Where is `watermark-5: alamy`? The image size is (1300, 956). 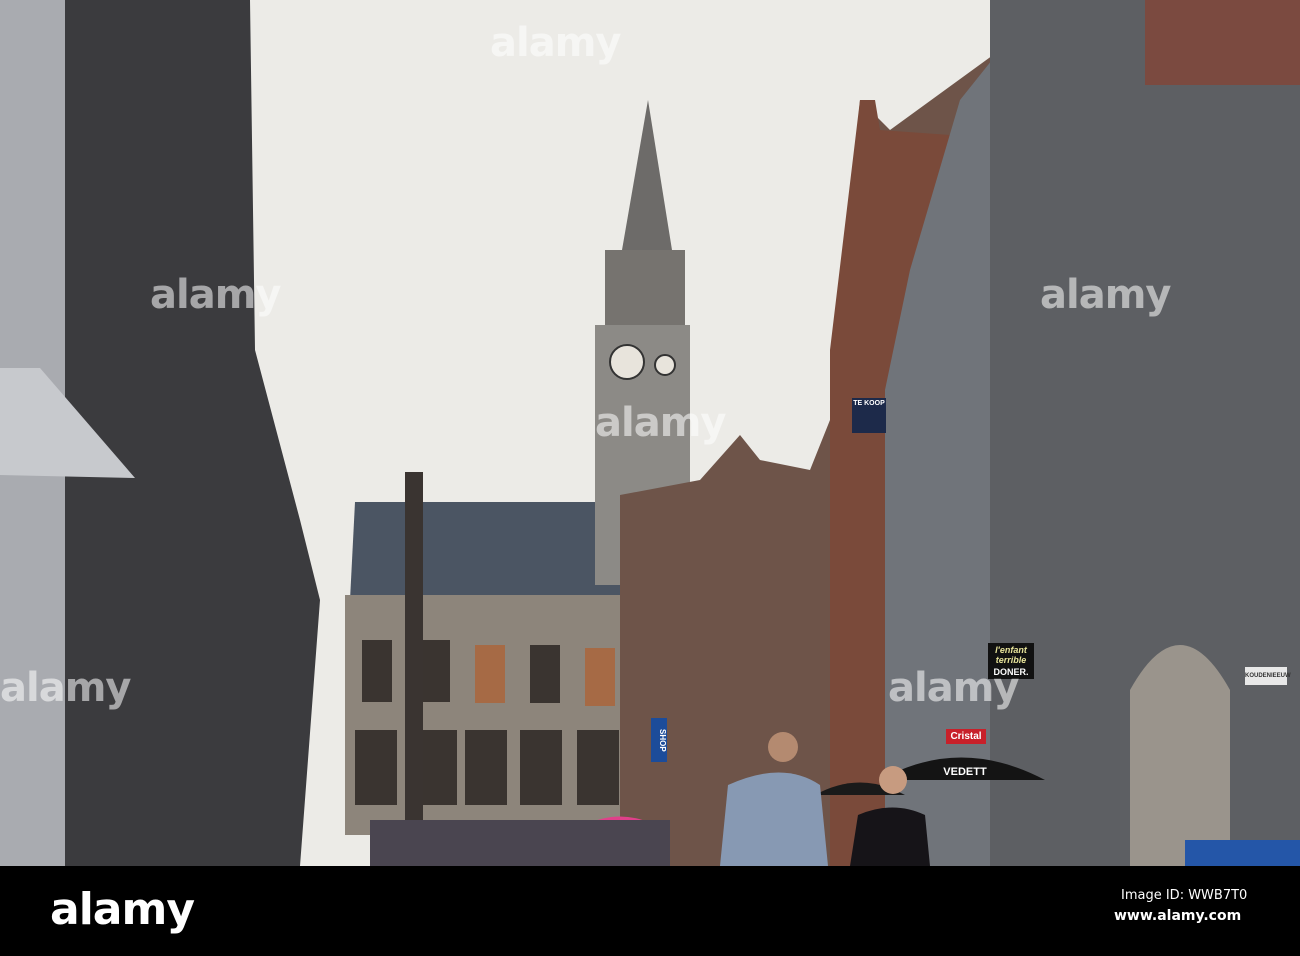 watermark-5: alamy is located at coordinates (65, 688).